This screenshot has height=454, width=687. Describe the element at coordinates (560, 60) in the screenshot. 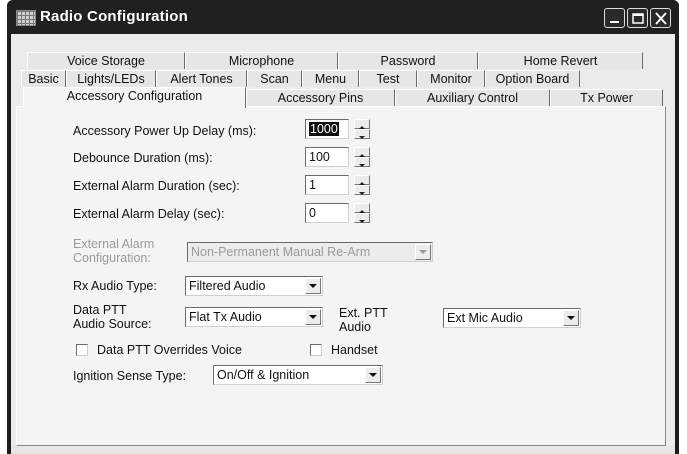

I see `tab-home-revert: Home Revert` at that location.